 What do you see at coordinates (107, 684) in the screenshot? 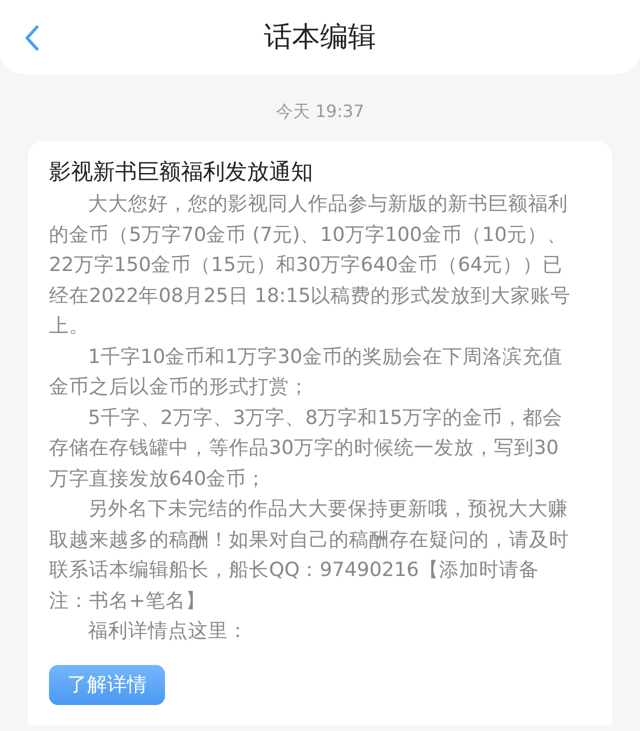
I see `details-button: 了解详情` at bounding box center [107, 684].